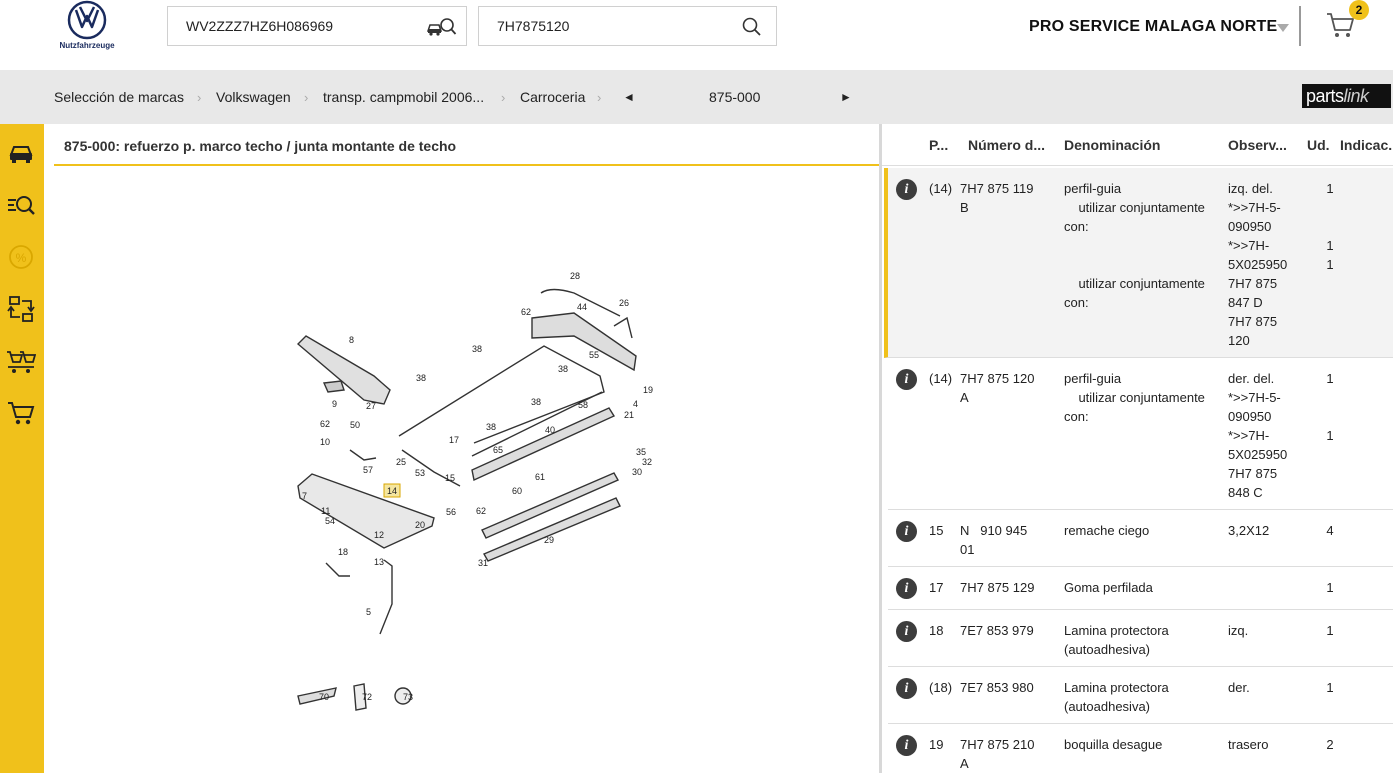  I want to click on callout-18: 18, so click(343, 552).